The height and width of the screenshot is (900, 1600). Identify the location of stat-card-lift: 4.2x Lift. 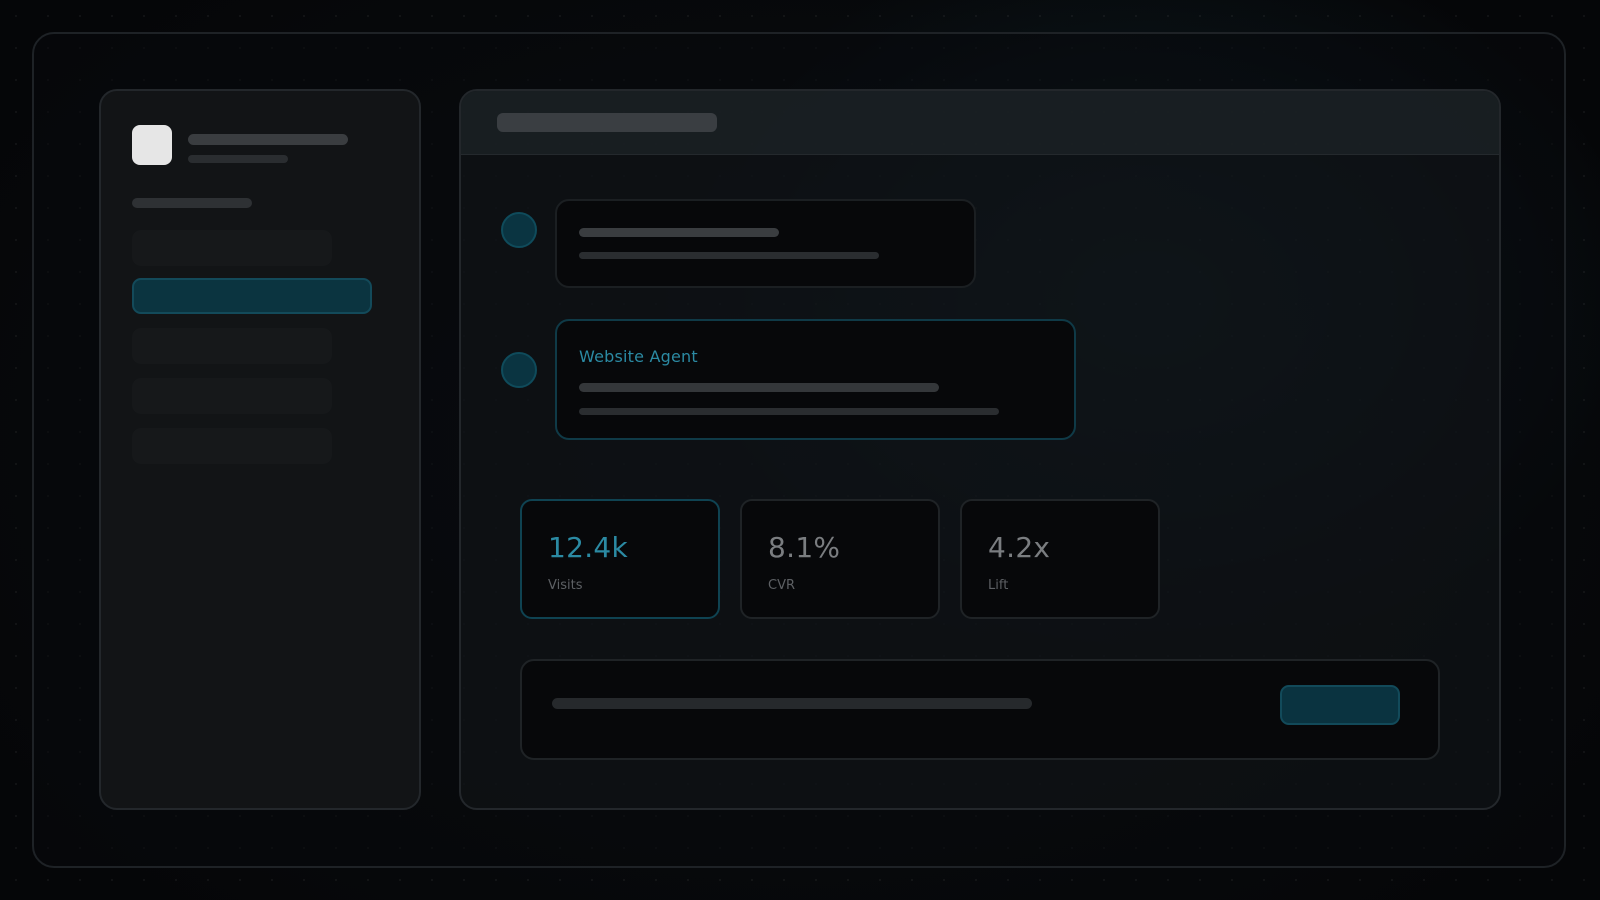
(1060, 559).